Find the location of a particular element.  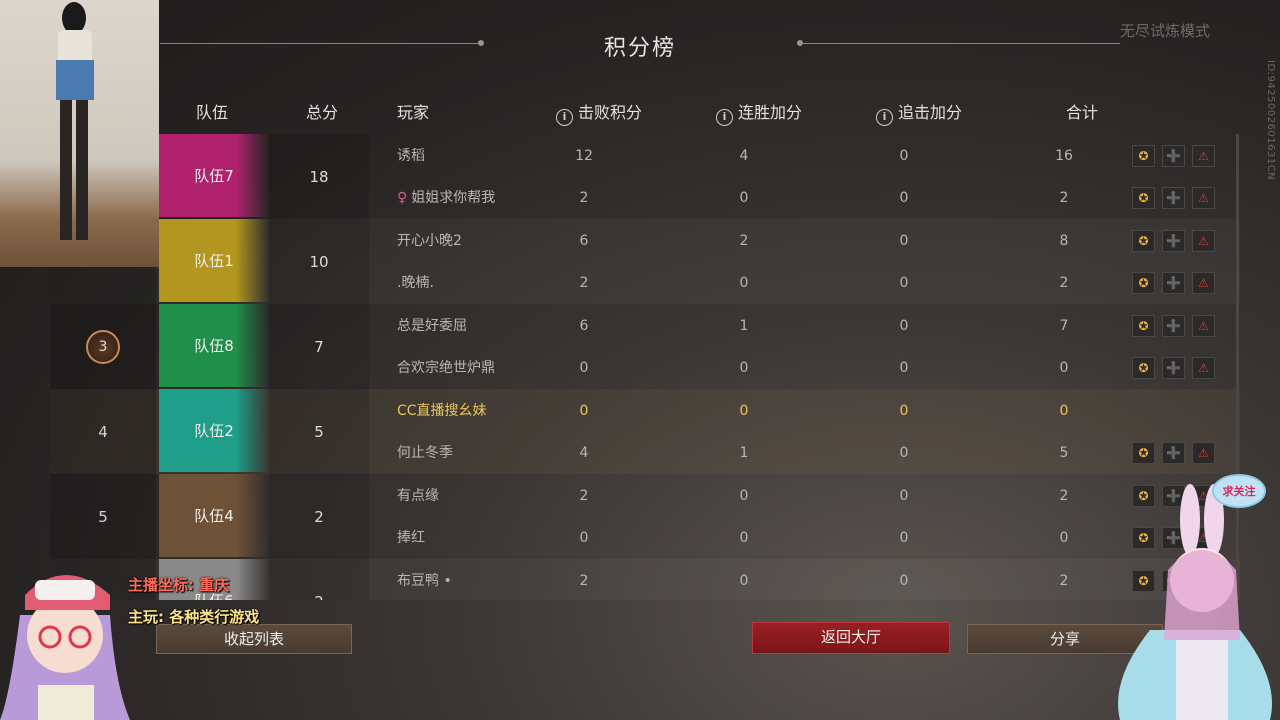

player-name-text: 总是好委屈 is located at coordinates (432, 326).